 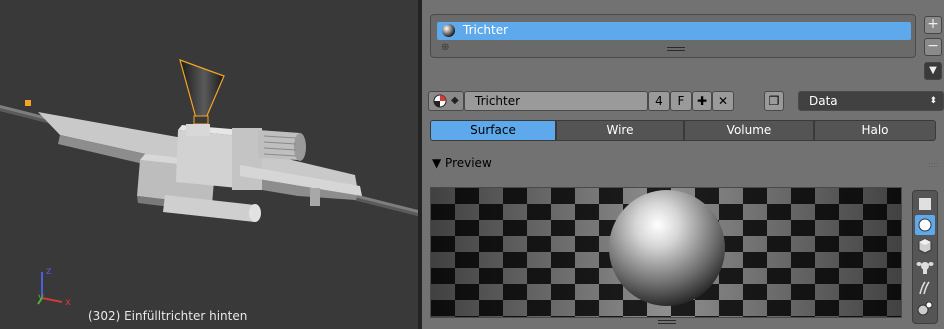 I want to click on preview-resize-grip, so click(x=667, y=322).